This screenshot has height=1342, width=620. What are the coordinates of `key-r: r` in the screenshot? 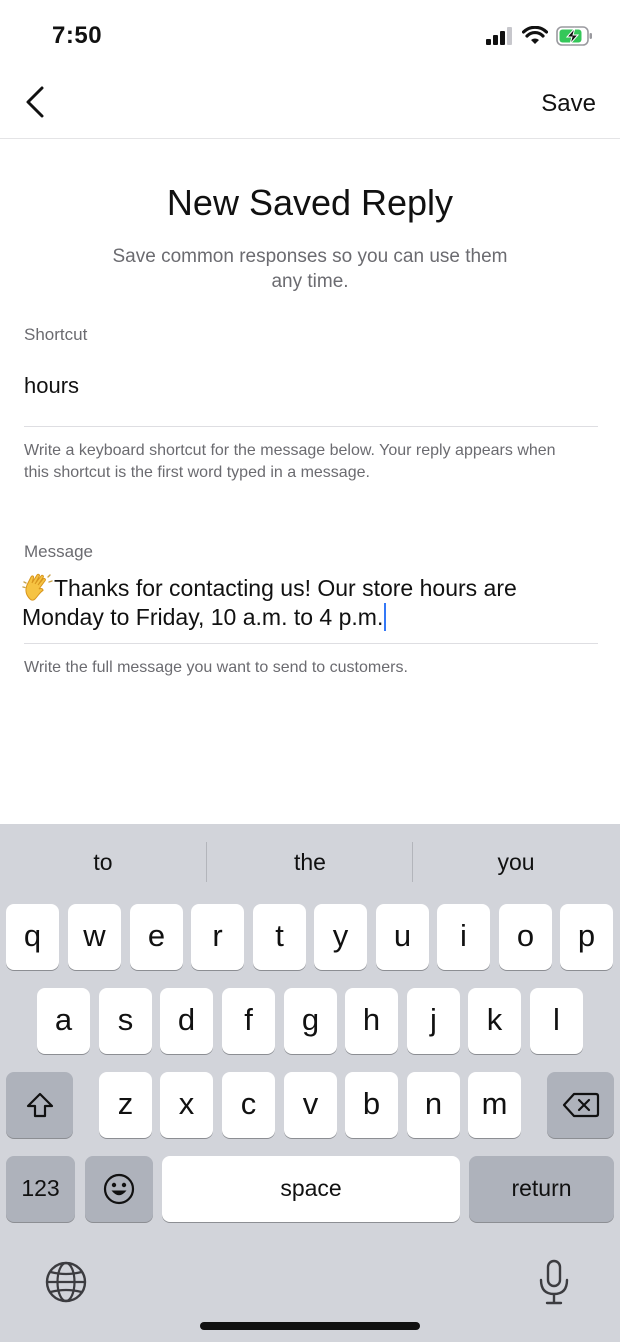 It's located at (217, 937).